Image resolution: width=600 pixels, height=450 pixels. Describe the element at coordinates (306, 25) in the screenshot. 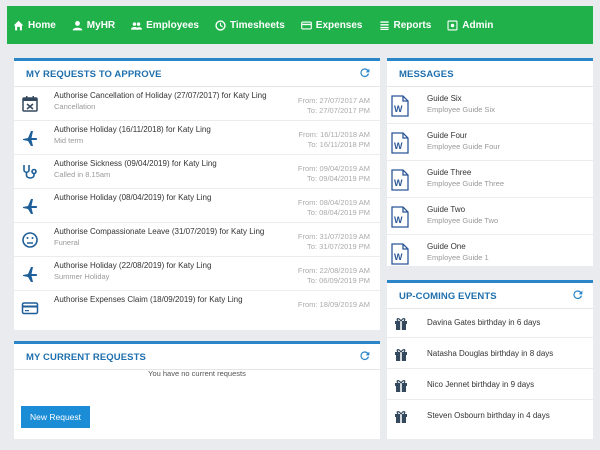

I see `credit-card-icon` at that location.